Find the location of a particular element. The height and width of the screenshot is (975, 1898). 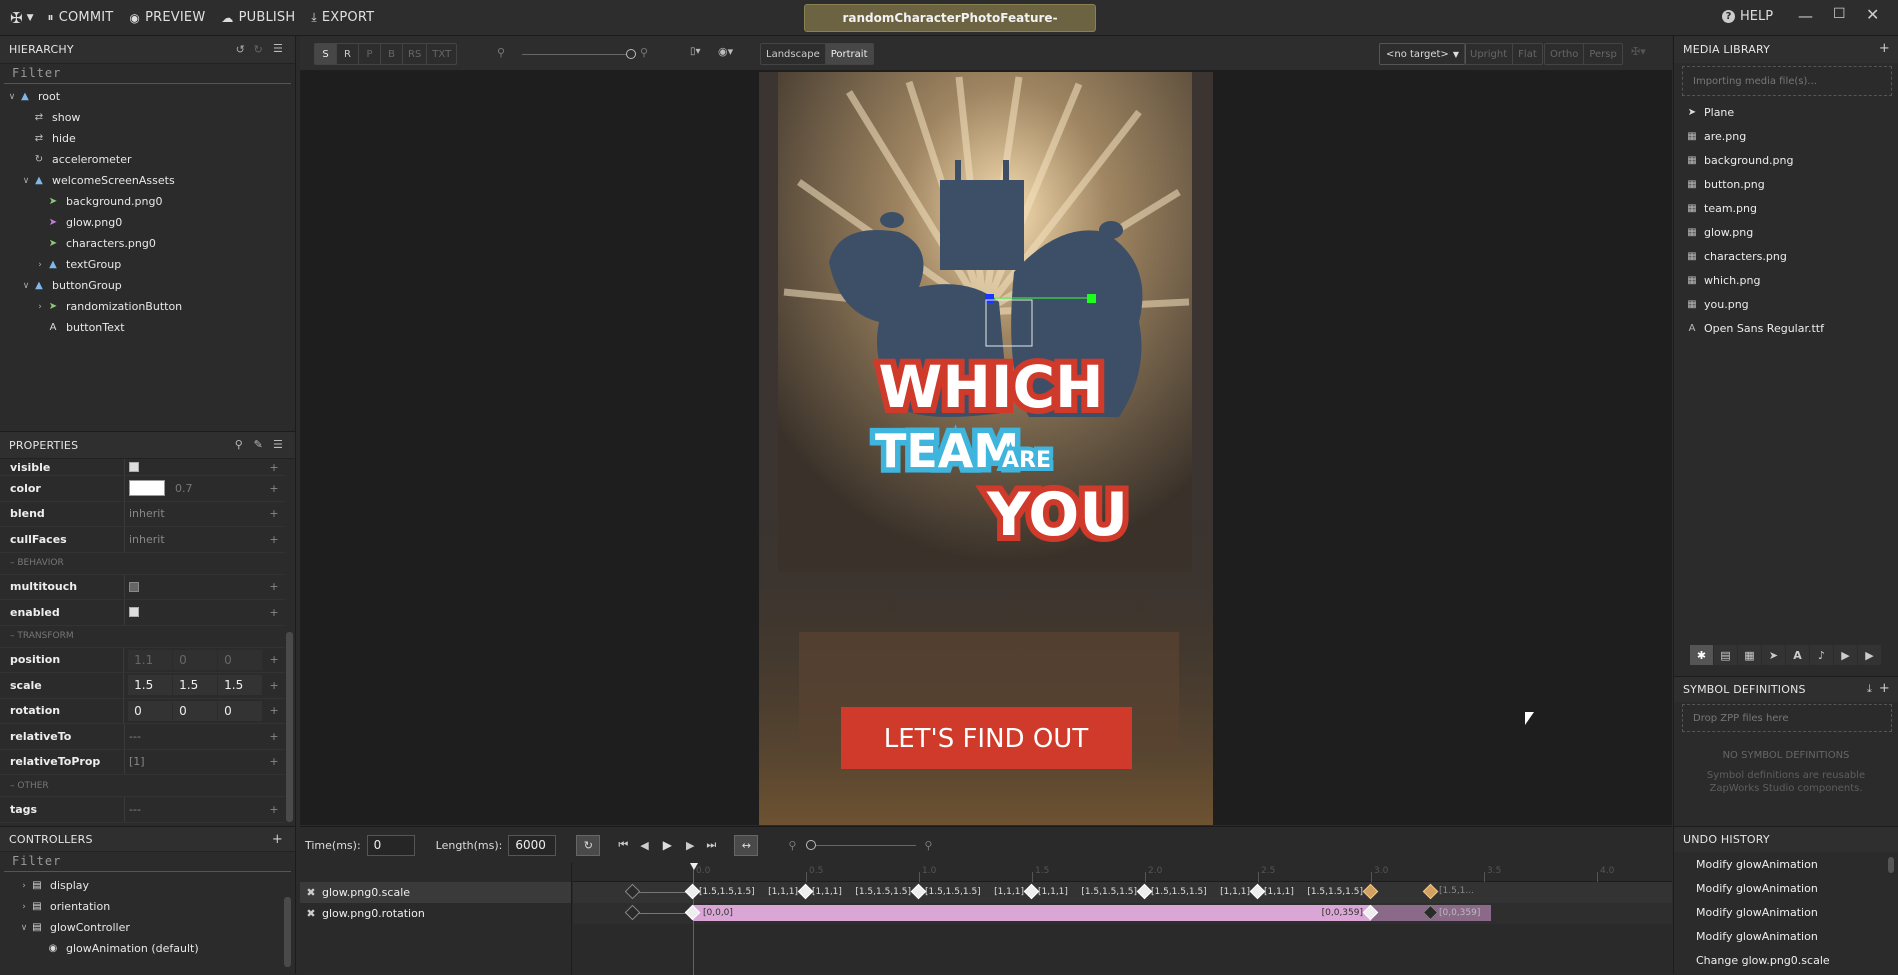

media-item: ▦ glow.png is located at coordinates (1786, 232).